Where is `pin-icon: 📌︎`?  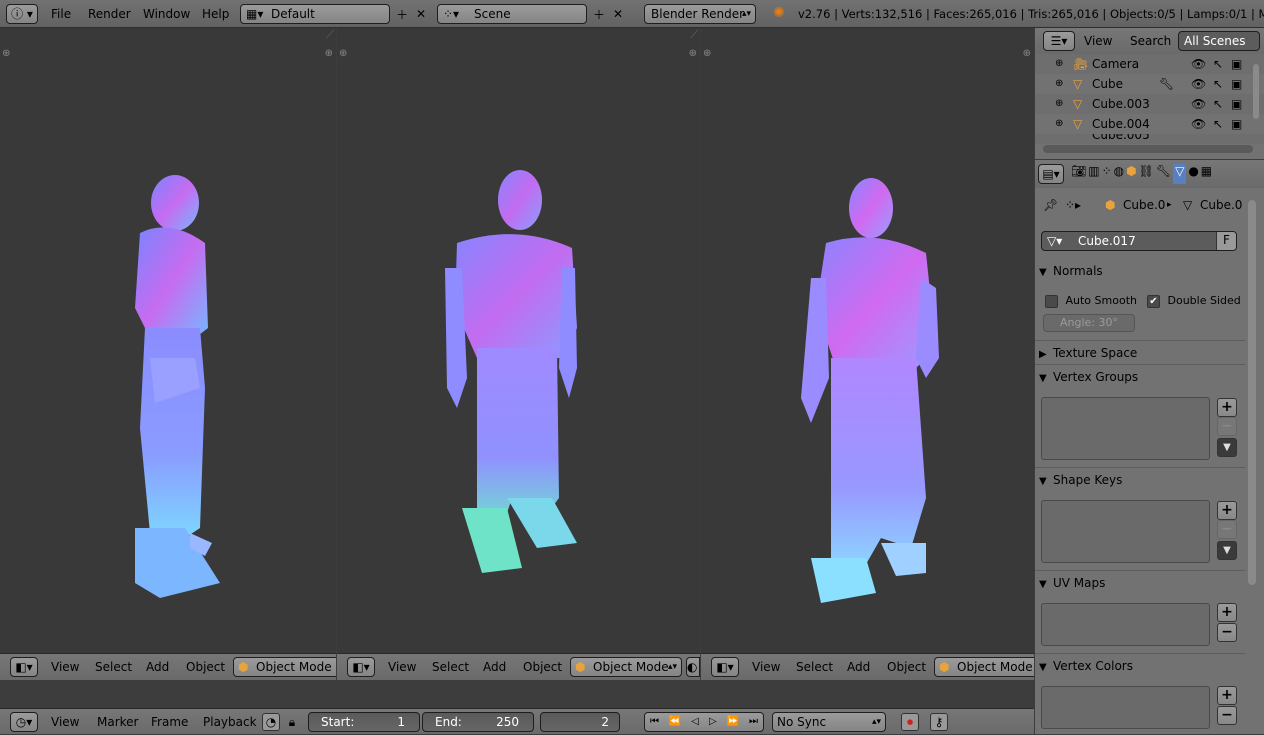
pin-icon: 📌︎ is located at coordinates (1050, 205).